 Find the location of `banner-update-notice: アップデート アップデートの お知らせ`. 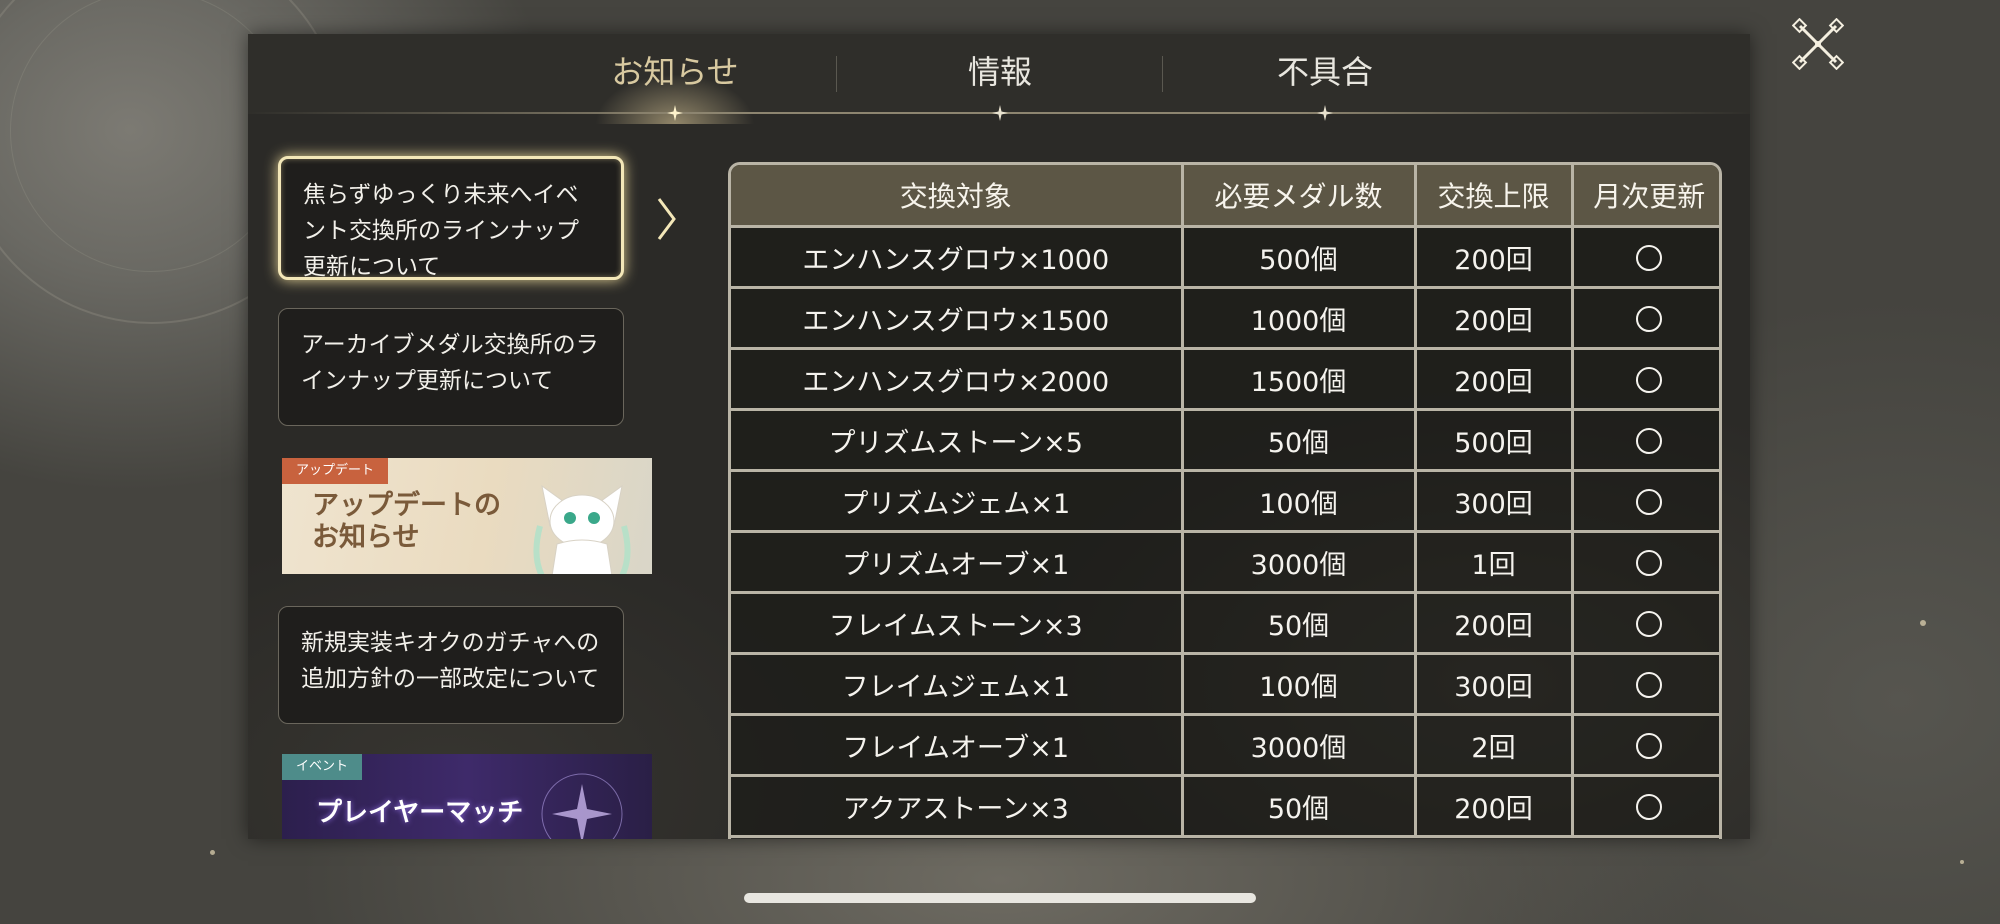

banner-update-notice: アップデート アップデートの お知らせ is located at coordinates (467, 516).